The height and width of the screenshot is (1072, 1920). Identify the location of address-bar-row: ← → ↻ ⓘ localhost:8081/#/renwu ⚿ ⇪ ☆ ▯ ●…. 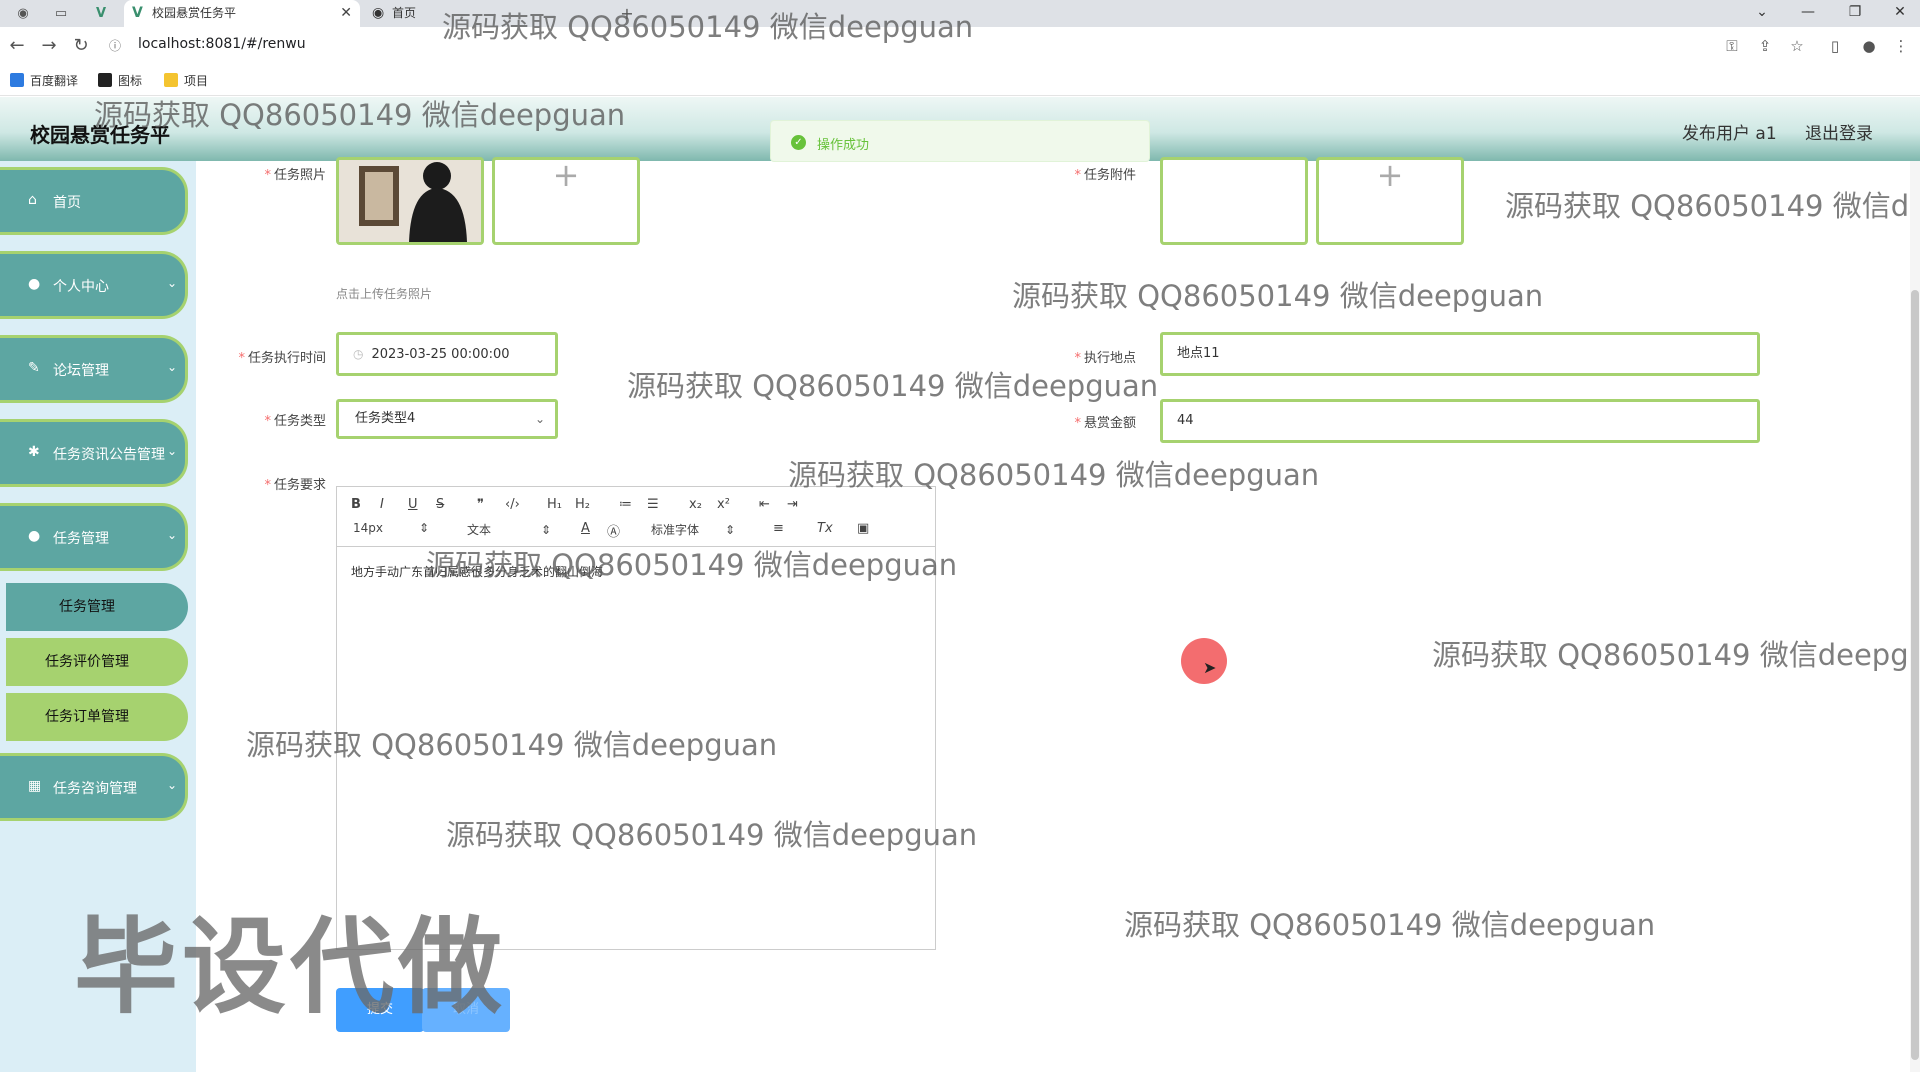
(960, 46).